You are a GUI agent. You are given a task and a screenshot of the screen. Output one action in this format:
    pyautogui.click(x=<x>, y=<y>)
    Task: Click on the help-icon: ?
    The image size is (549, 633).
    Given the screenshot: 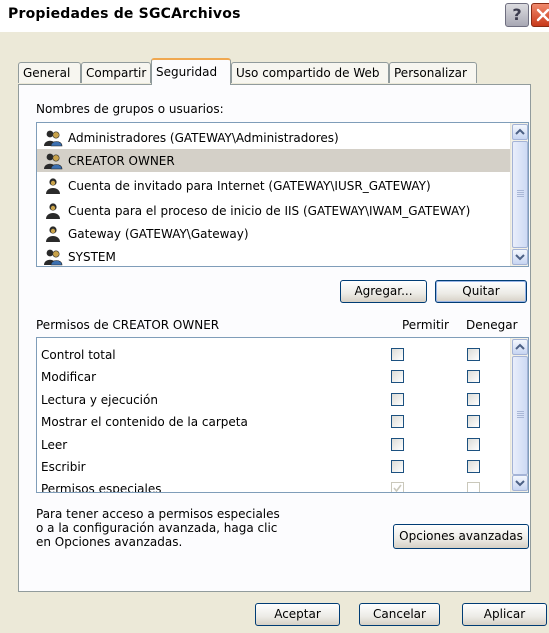 What is the action you would take?
    pyautogui.click(x=517, y=14)
    